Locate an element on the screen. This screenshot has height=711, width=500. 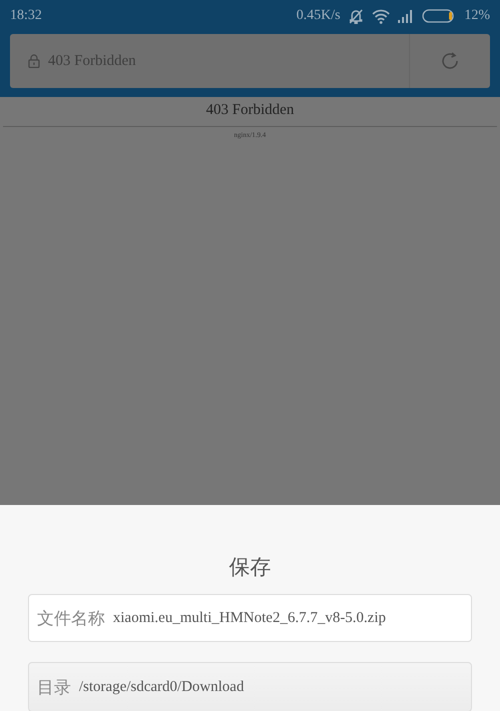
lock-icon is located at coordinates (34, 61).